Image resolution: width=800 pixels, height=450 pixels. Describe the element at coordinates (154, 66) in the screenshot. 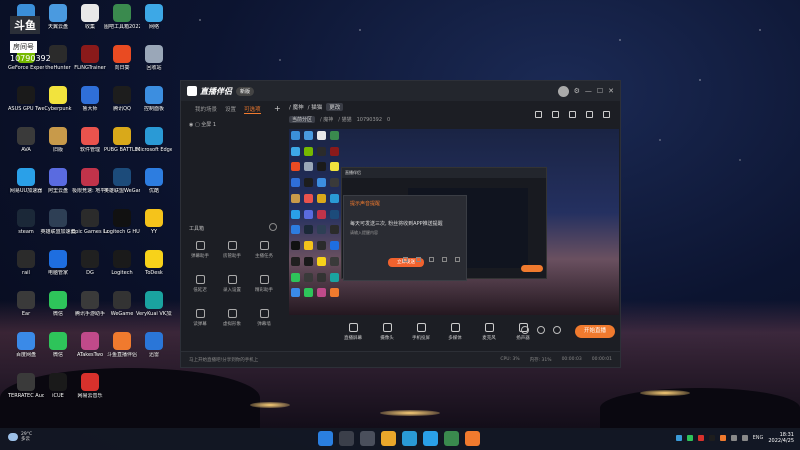

I see `desktop-icon: 回收站` at that location.